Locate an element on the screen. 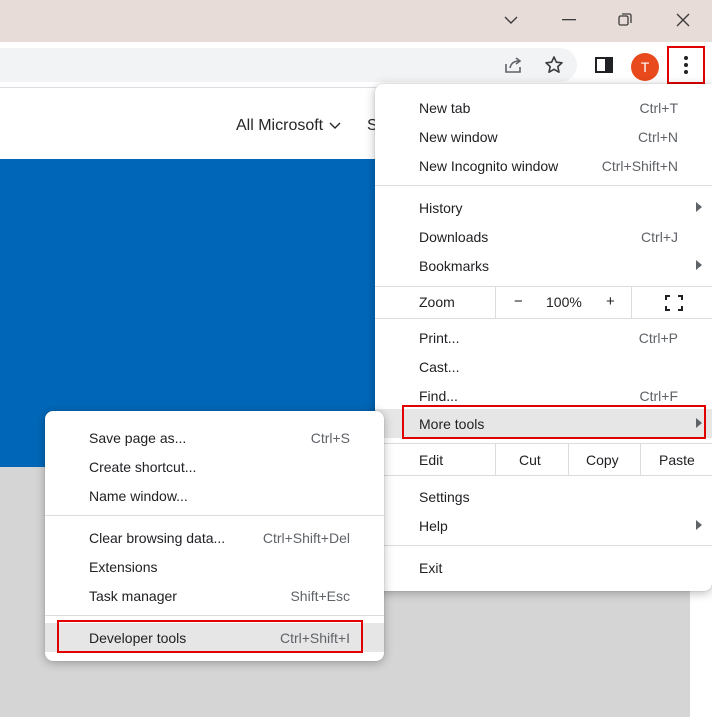  menu-item-downloads: Downloads Ctrl+J is located at coordinates (543, 236).